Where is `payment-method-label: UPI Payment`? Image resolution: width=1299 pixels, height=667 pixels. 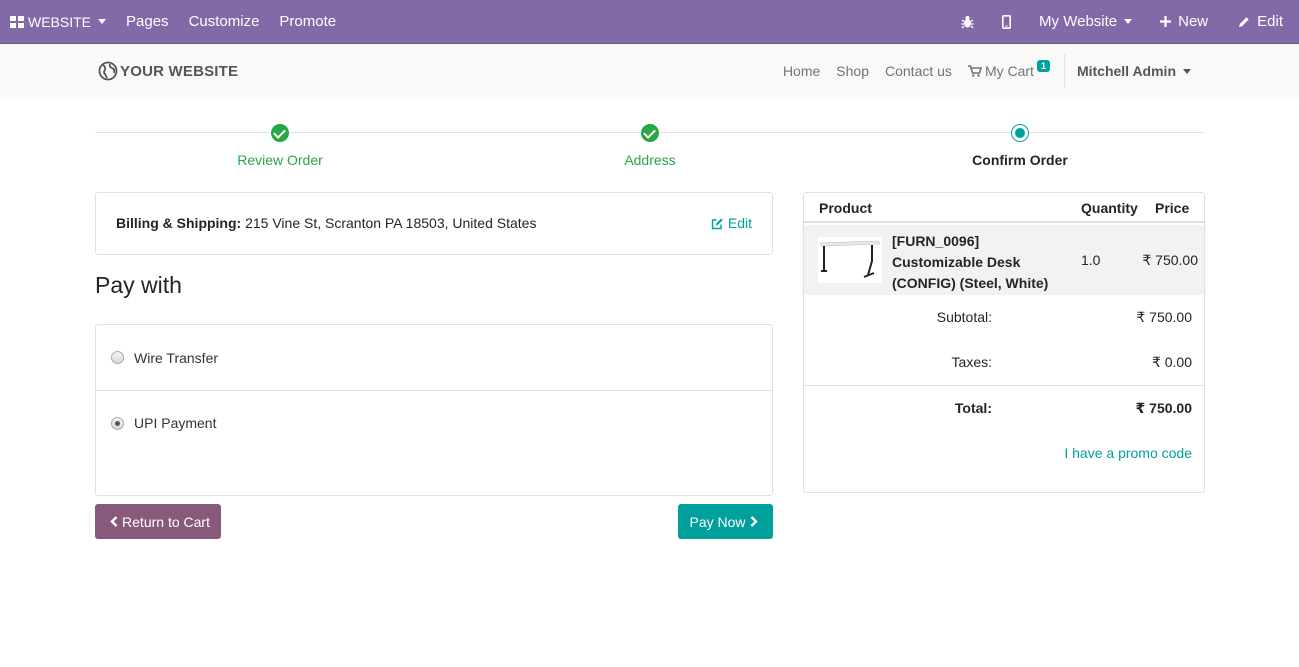
payment-method-label: UPI Payment is located at coordinates (175, 423).